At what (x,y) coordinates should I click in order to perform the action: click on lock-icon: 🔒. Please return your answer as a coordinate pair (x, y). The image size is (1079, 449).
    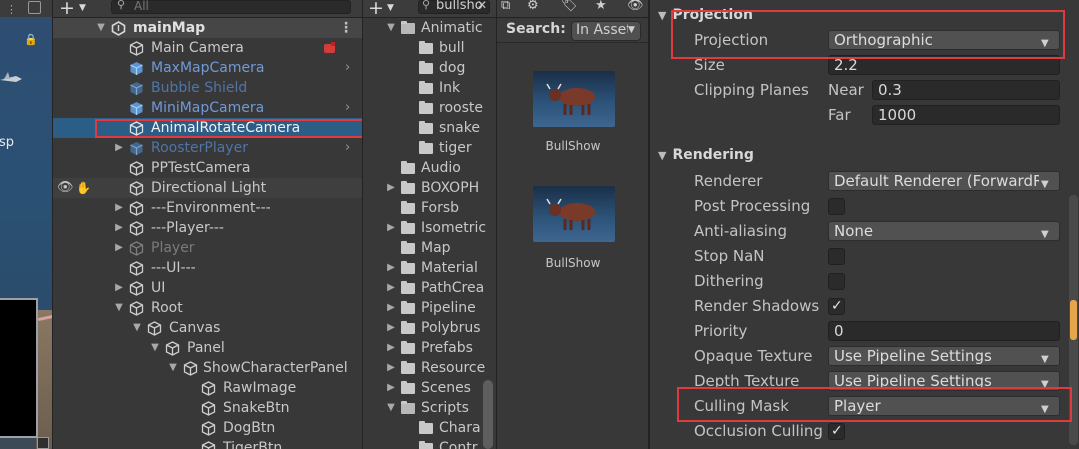
    Looking at the image, I should click on (31, 39).